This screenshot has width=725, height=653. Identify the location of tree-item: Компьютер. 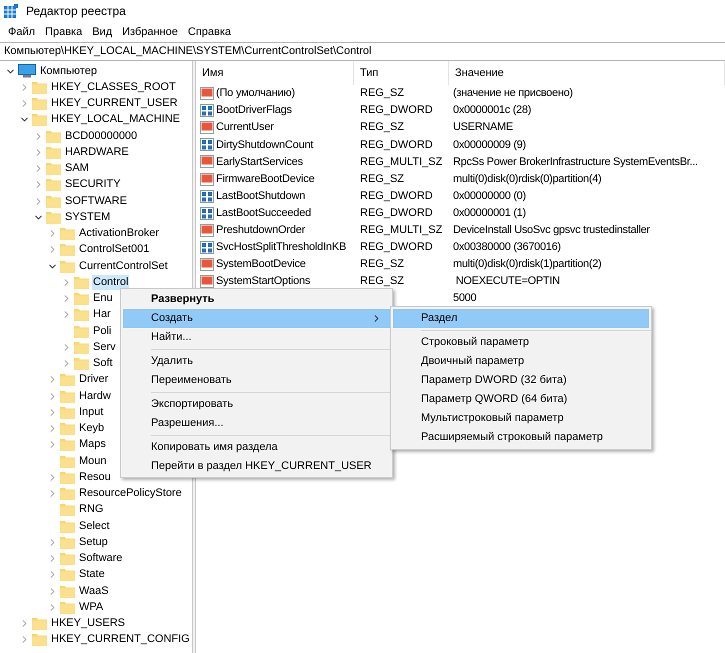
(68, 71).